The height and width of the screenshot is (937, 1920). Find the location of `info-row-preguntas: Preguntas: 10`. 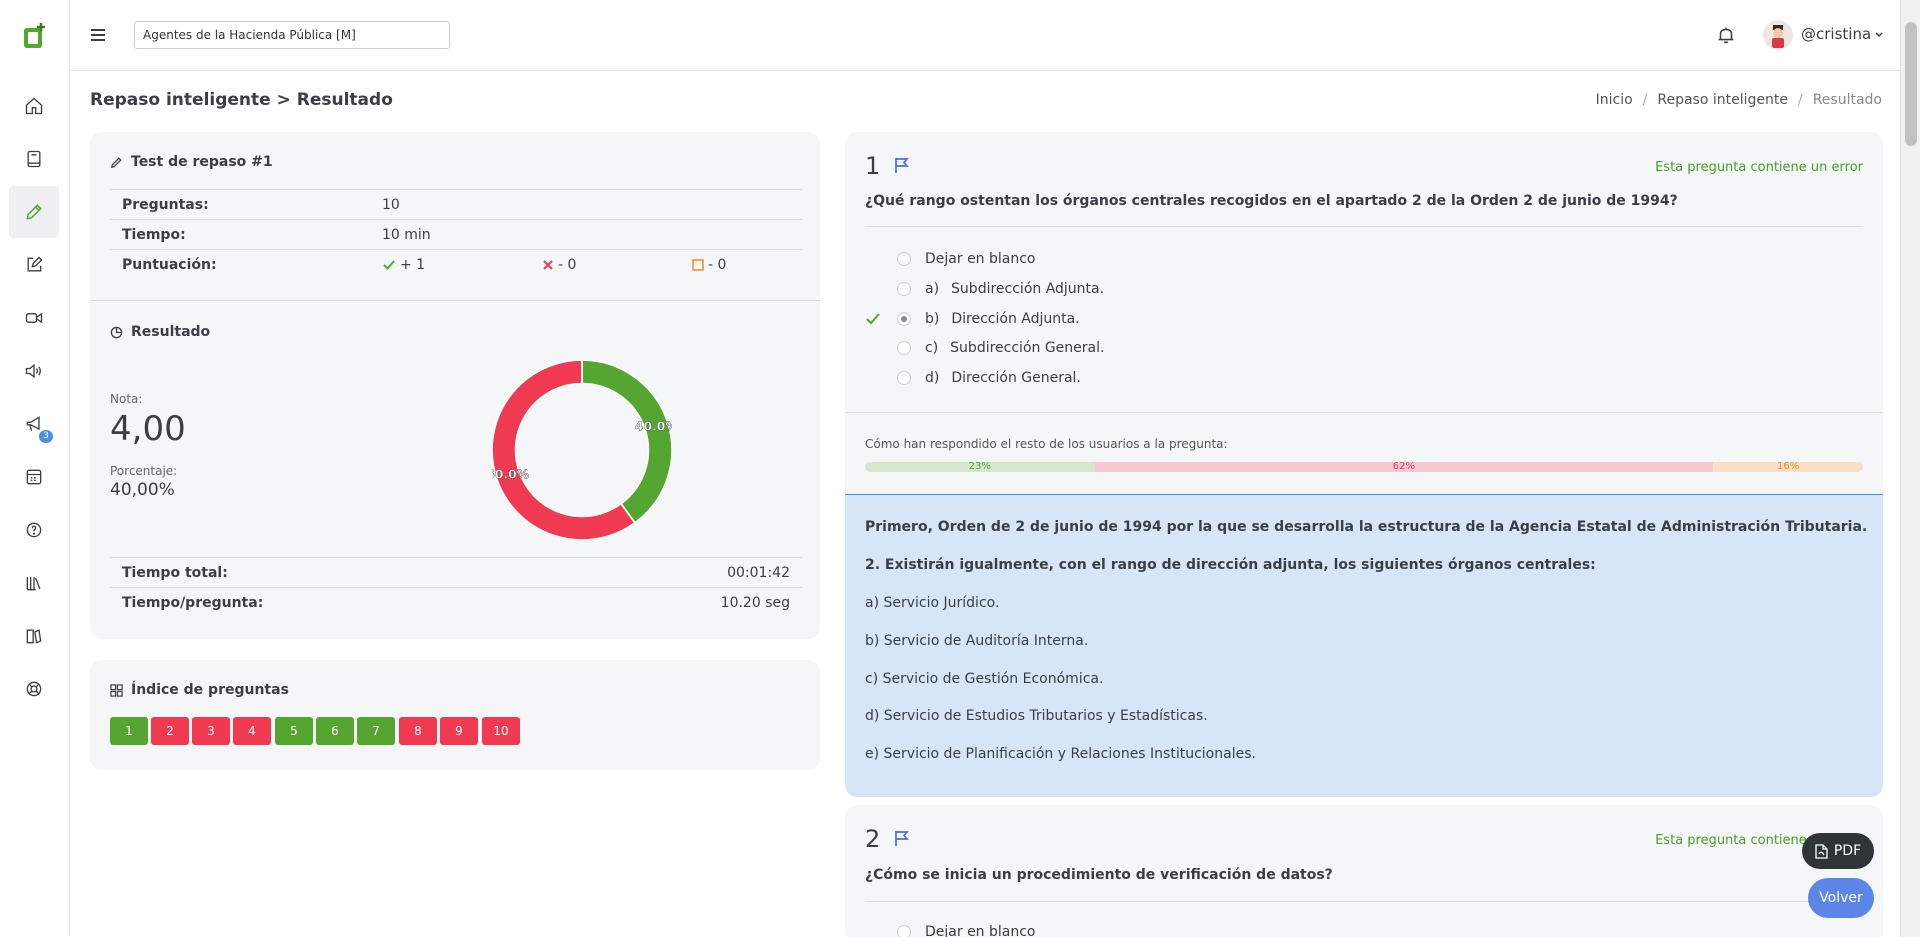

info-row-preguntas: Preguntas: 10 is located at coordinates (456, 204).